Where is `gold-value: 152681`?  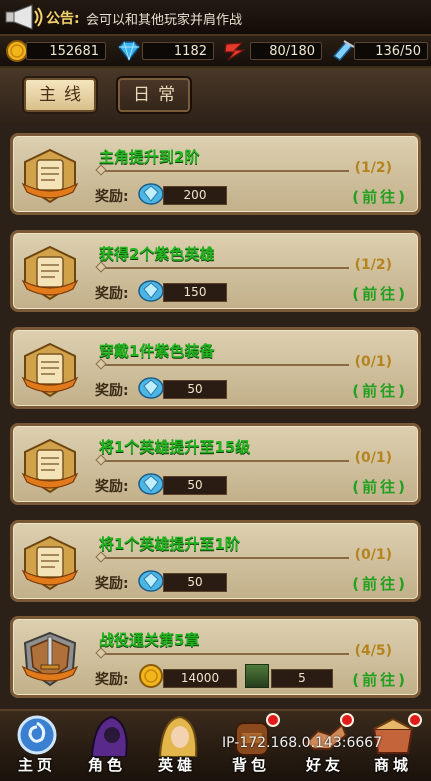 gold-value: 152681 is located at coordinates (66, 51).